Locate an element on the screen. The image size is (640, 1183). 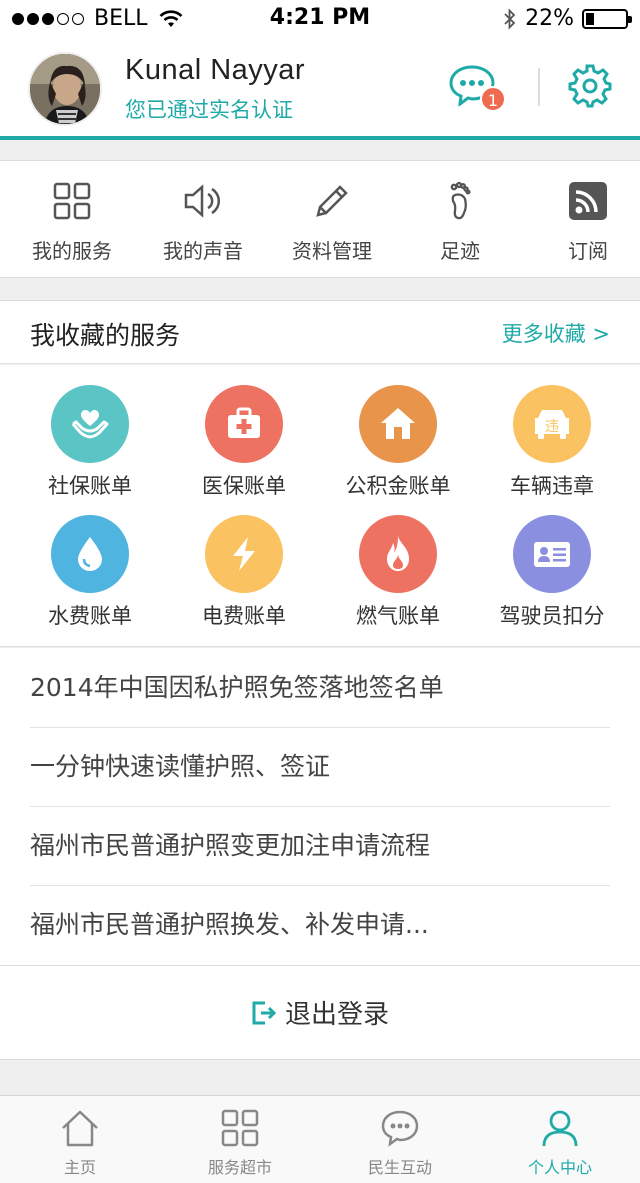
avatar is located at coordinates (65, 89).